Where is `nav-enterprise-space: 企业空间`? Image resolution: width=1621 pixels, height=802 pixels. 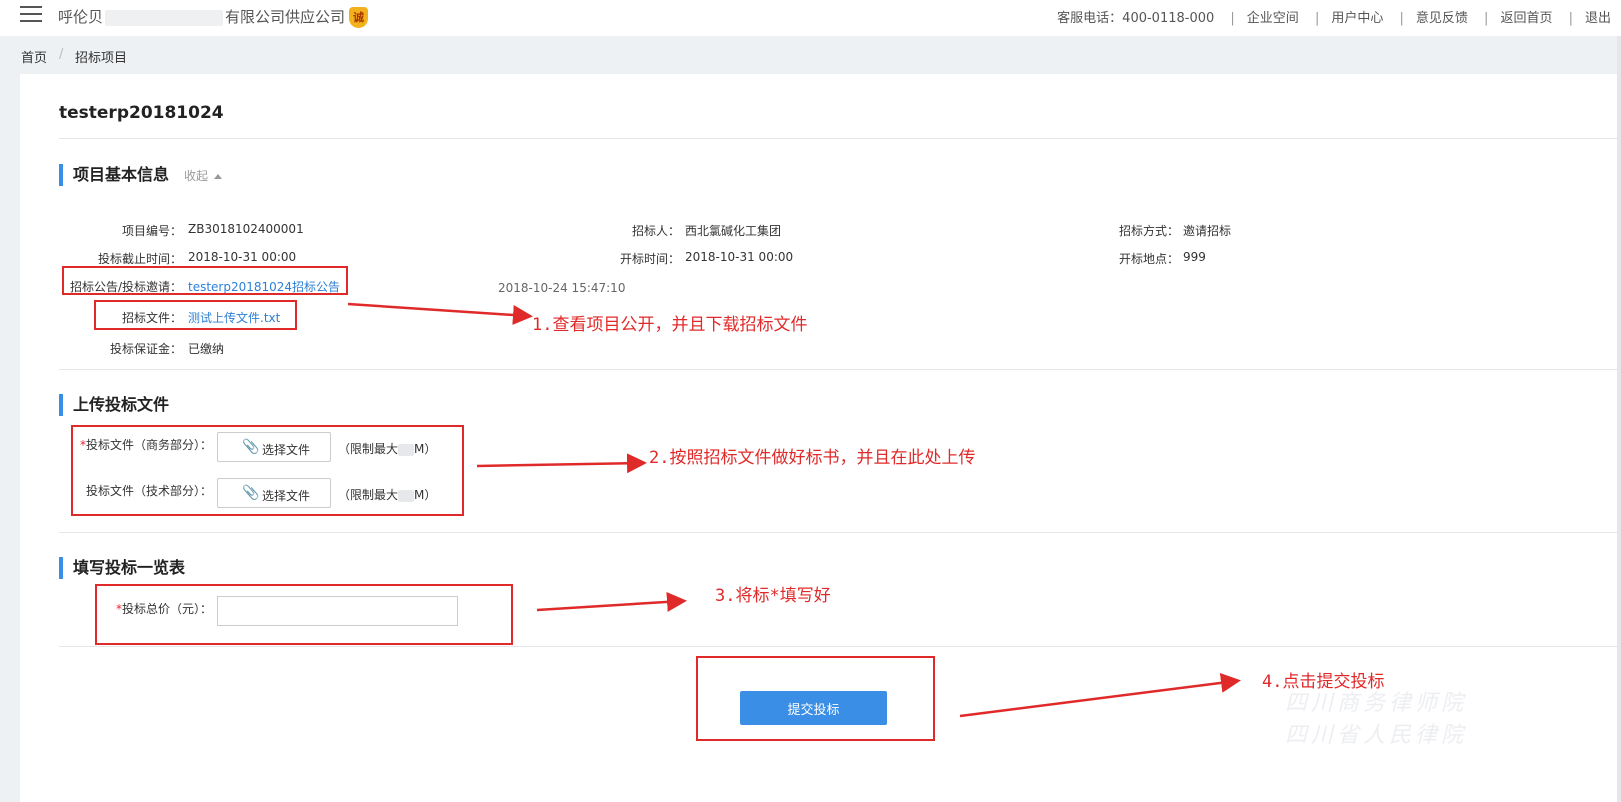
nav-enterprise-space: 企业空间 is located at coordinates (1273, 18).